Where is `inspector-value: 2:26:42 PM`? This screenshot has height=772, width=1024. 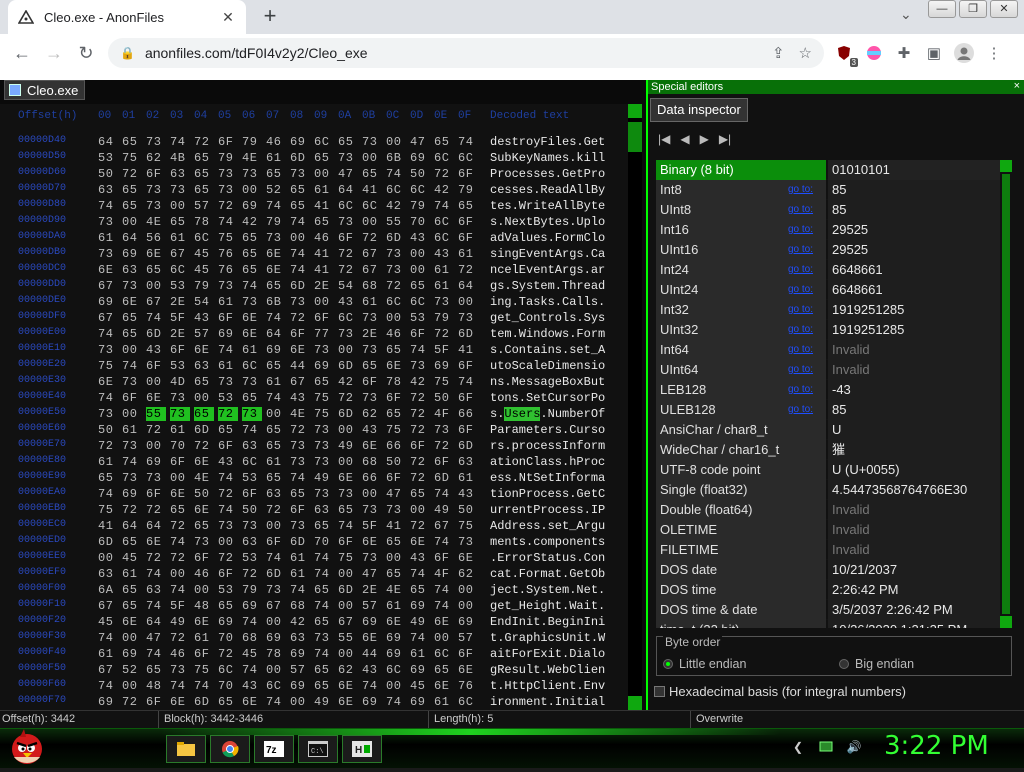 inspector-value: 2:26:42 PM is located at coordinates (914, 590).